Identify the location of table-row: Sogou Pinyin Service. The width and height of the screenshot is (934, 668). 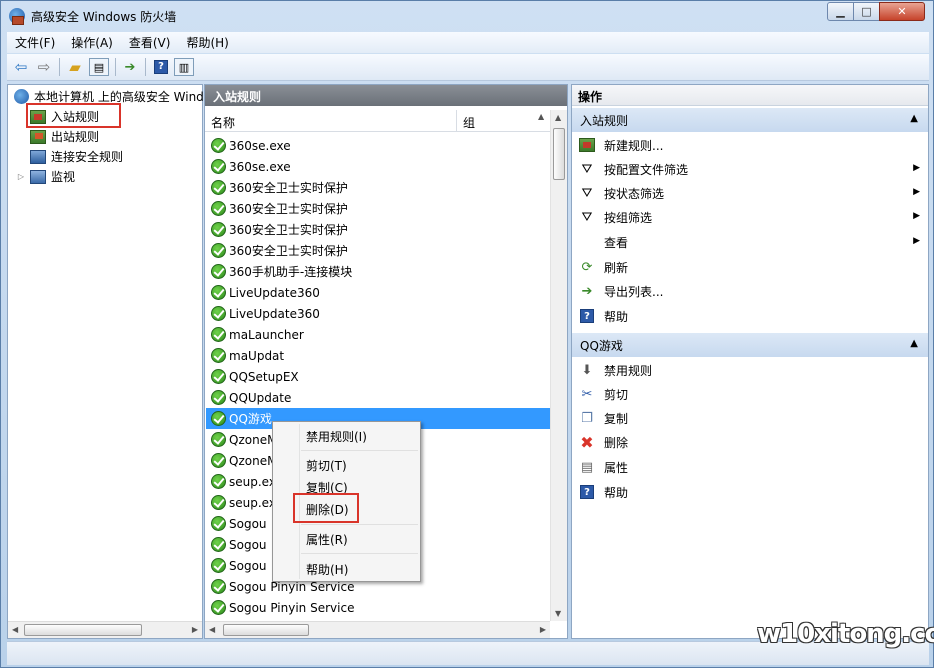
(378, 607).